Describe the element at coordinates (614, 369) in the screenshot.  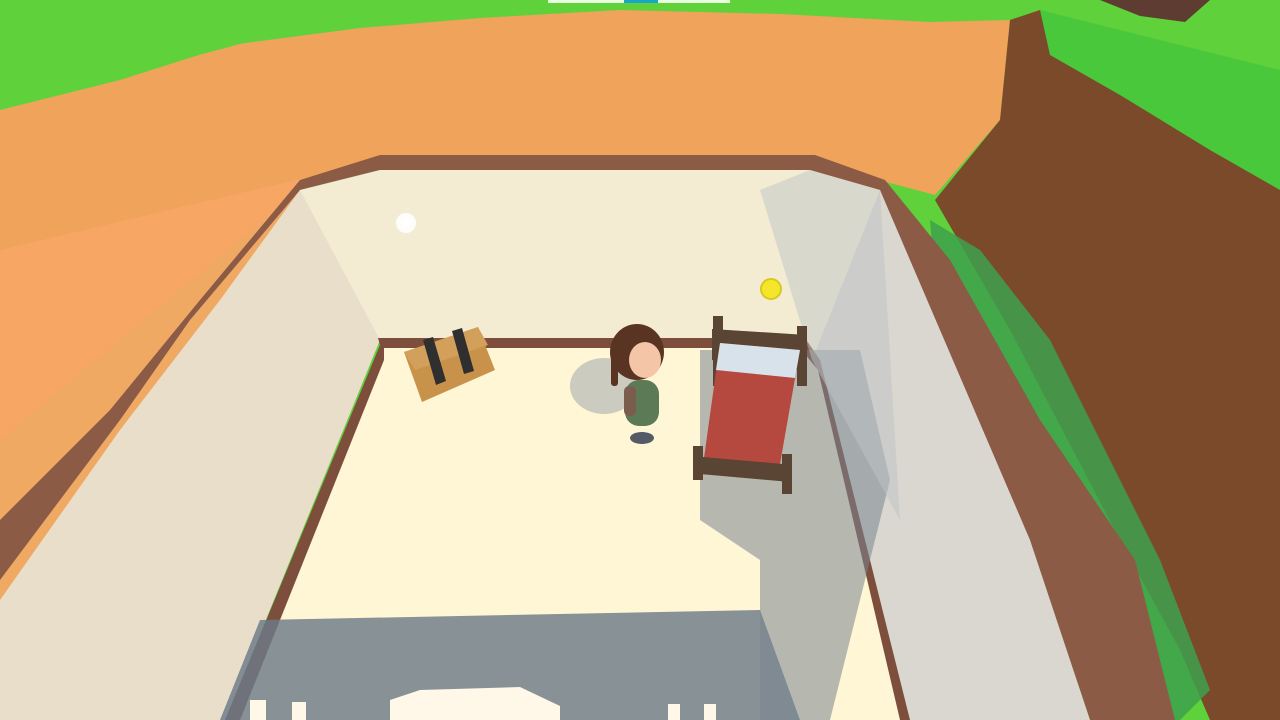
I see `character-braid` at that location.